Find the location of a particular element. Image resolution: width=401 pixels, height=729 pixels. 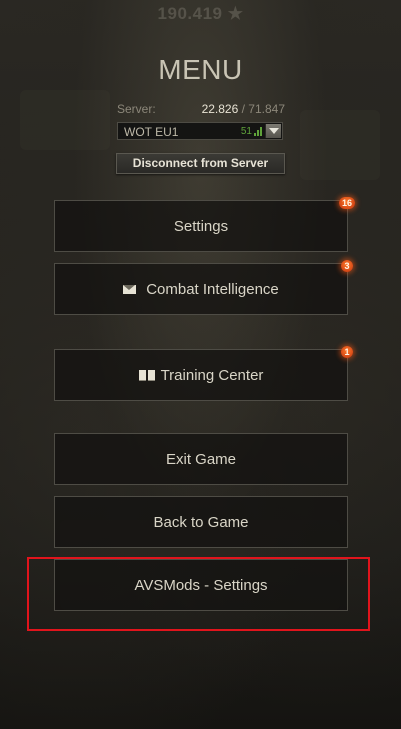

exit-game-label: Exit Game is located at coordinates (201, 459).